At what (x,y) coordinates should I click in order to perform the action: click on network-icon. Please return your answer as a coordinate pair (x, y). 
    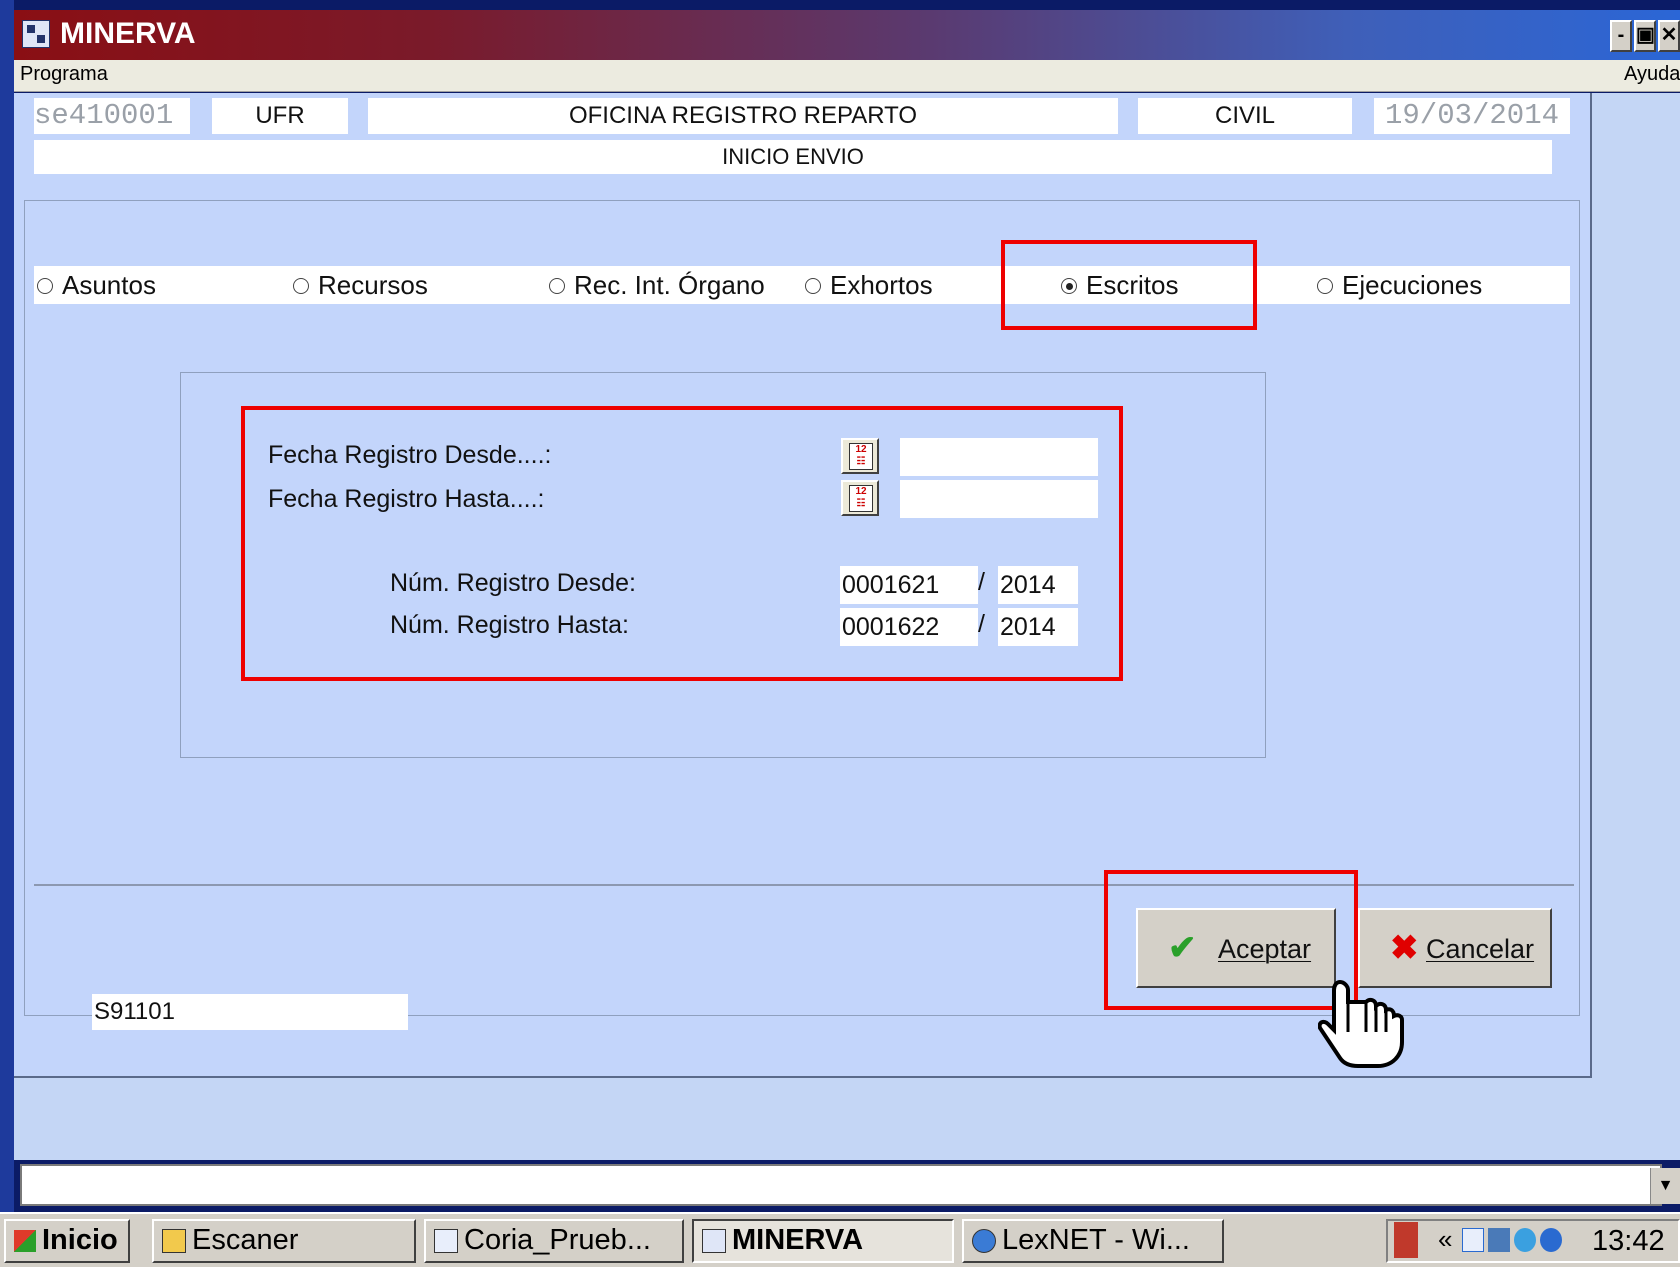
    Looking at the image, I should click on (1473, 1240).